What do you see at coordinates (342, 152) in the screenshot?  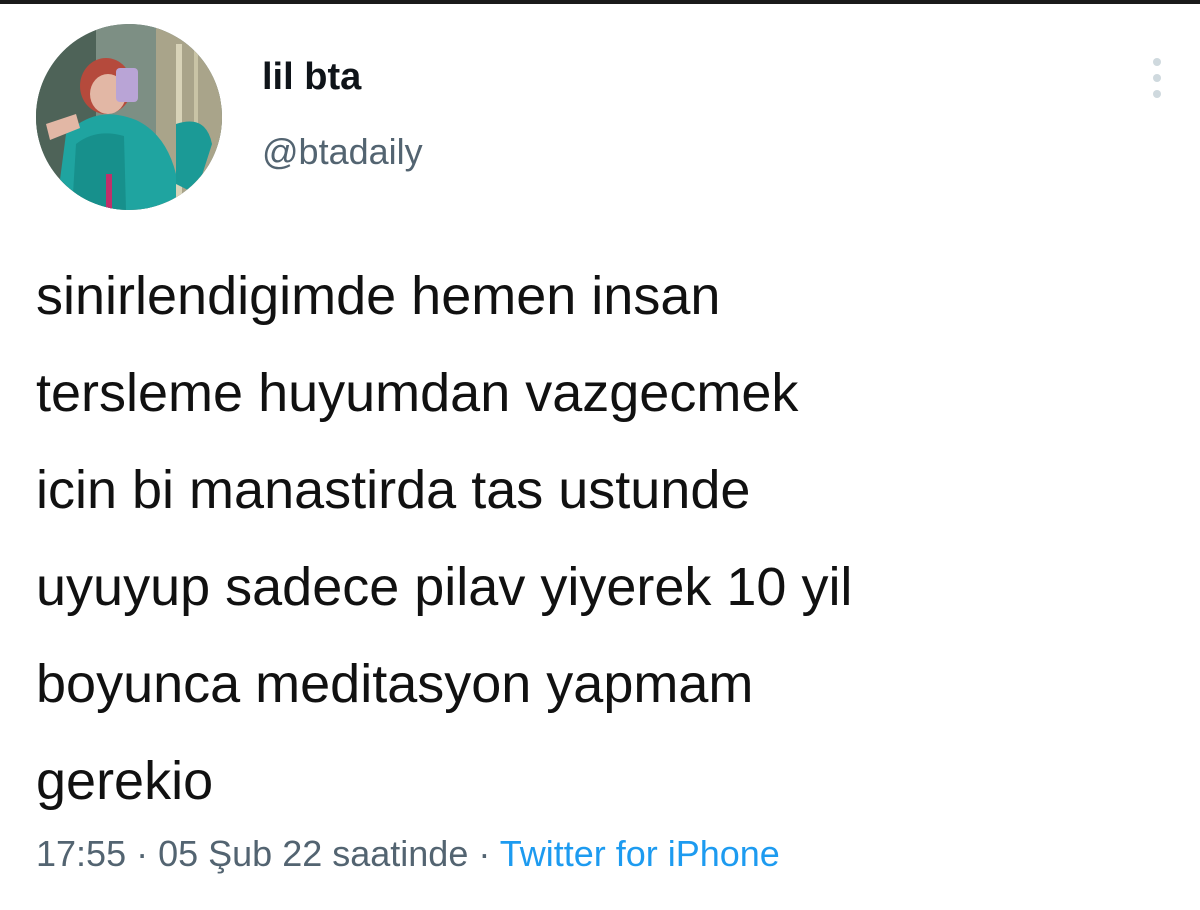 I see `author-handle: @btadaily` at bounding box center [342, 152].